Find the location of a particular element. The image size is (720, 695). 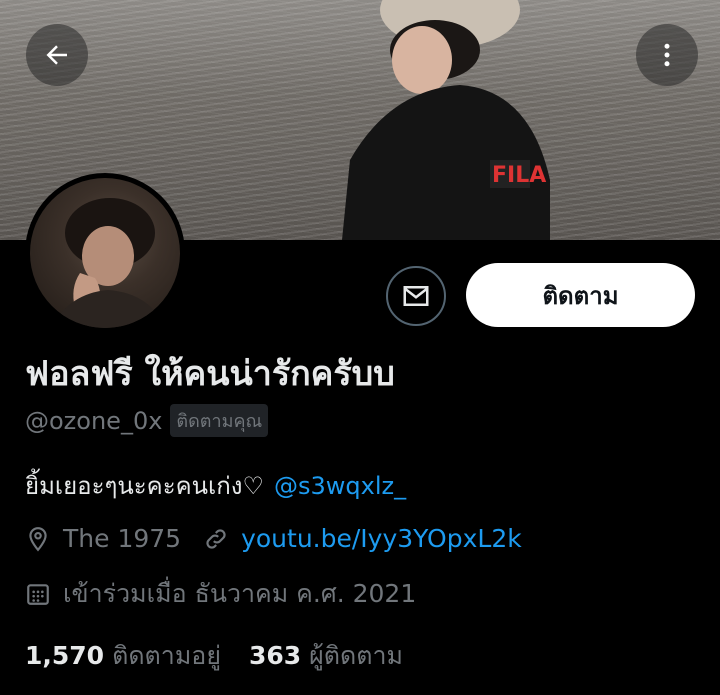

display-name: ฟอลฟรี ให้คนน่ารักครับบ is located at coordinates (210, 374).